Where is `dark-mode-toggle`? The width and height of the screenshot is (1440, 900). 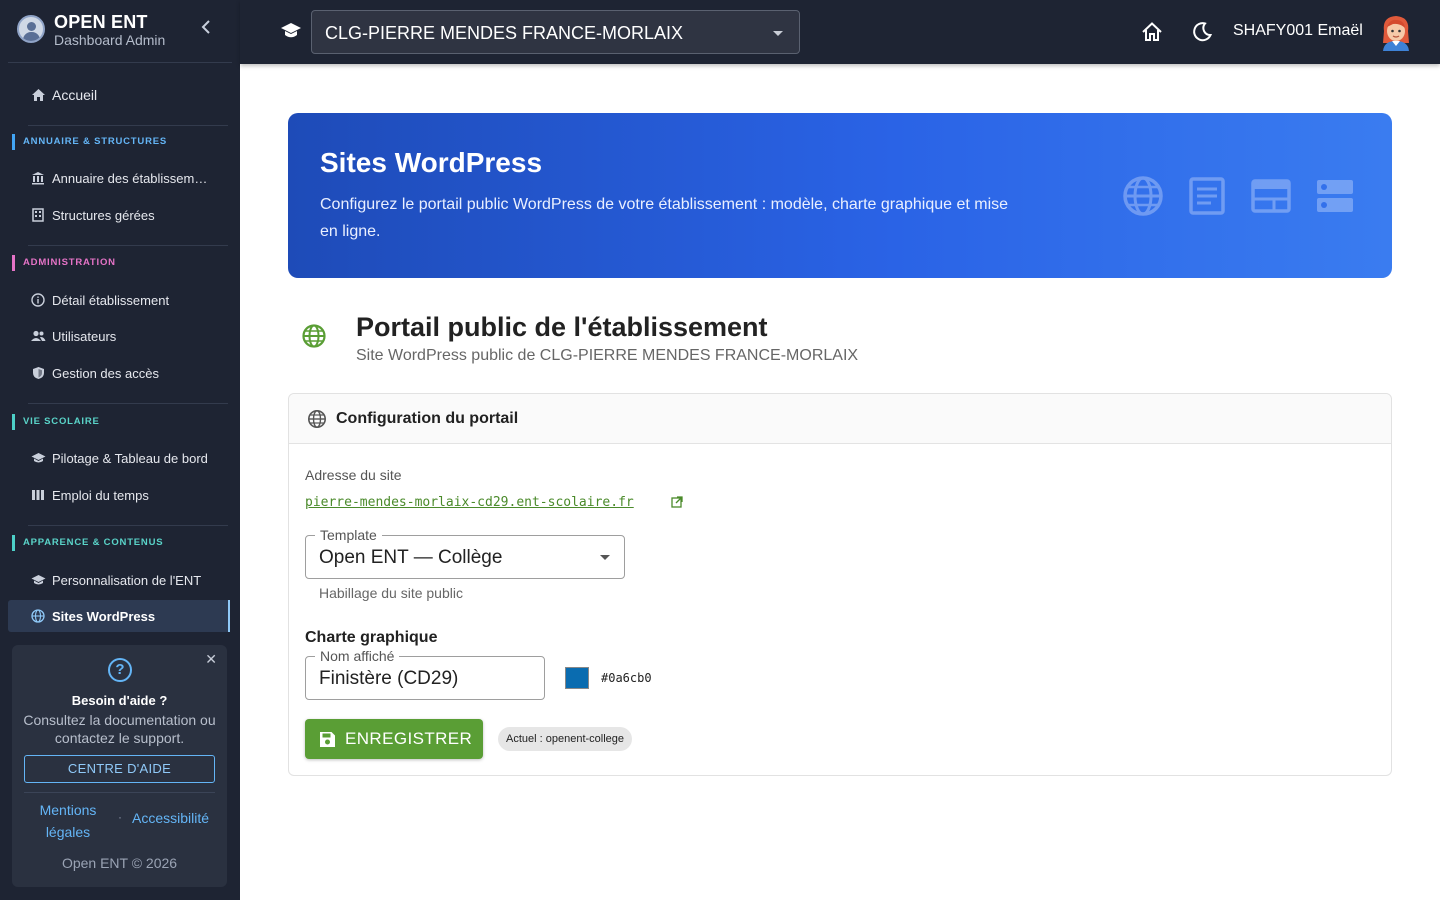
dark-mode-toggle is located at coordinates (1202, 32).